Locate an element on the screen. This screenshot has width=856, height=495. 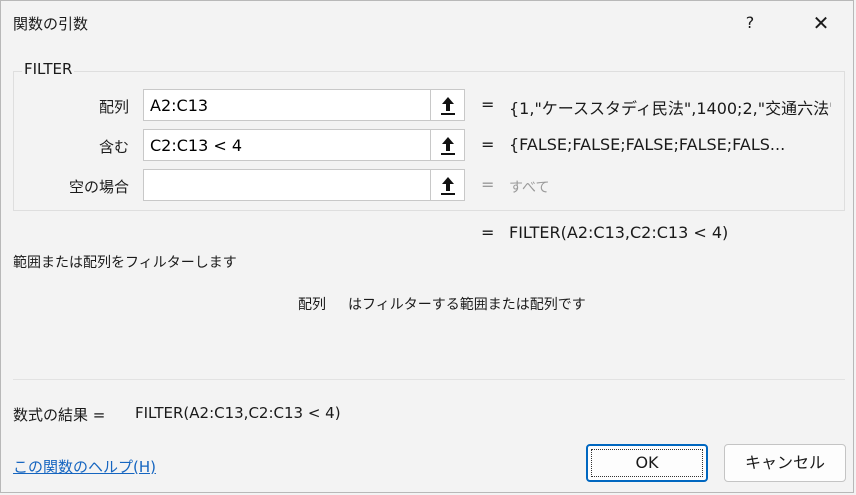
if-empty-result: すべて is located at coordinates (529, 188).